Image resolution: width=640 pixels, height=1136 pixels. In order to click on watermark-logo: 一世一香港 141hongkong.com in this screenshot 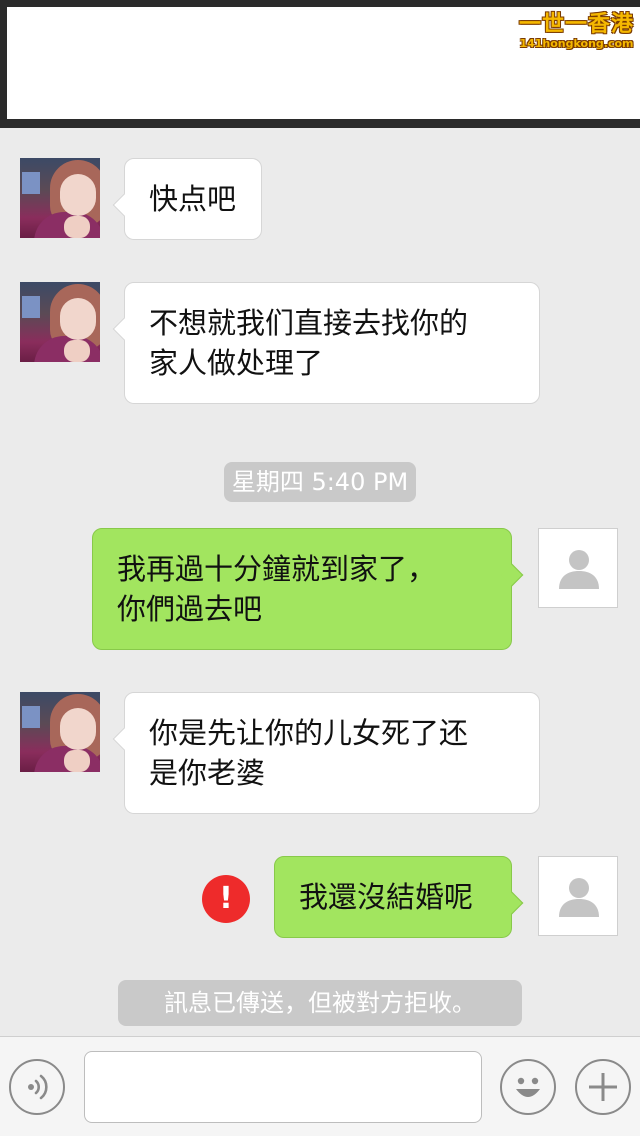, I will do `click(576, 32)`.